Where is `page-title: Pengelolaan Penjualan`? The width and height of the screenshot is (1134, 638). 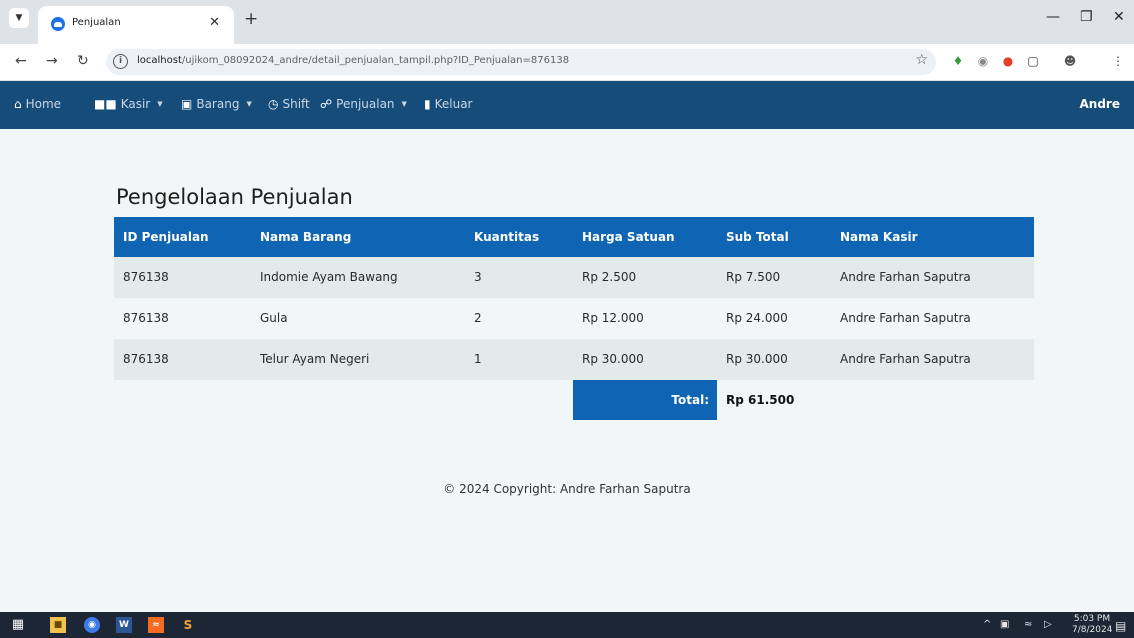
page-title: Pengelolaan Penjualan is located at coordinates (234, 197).